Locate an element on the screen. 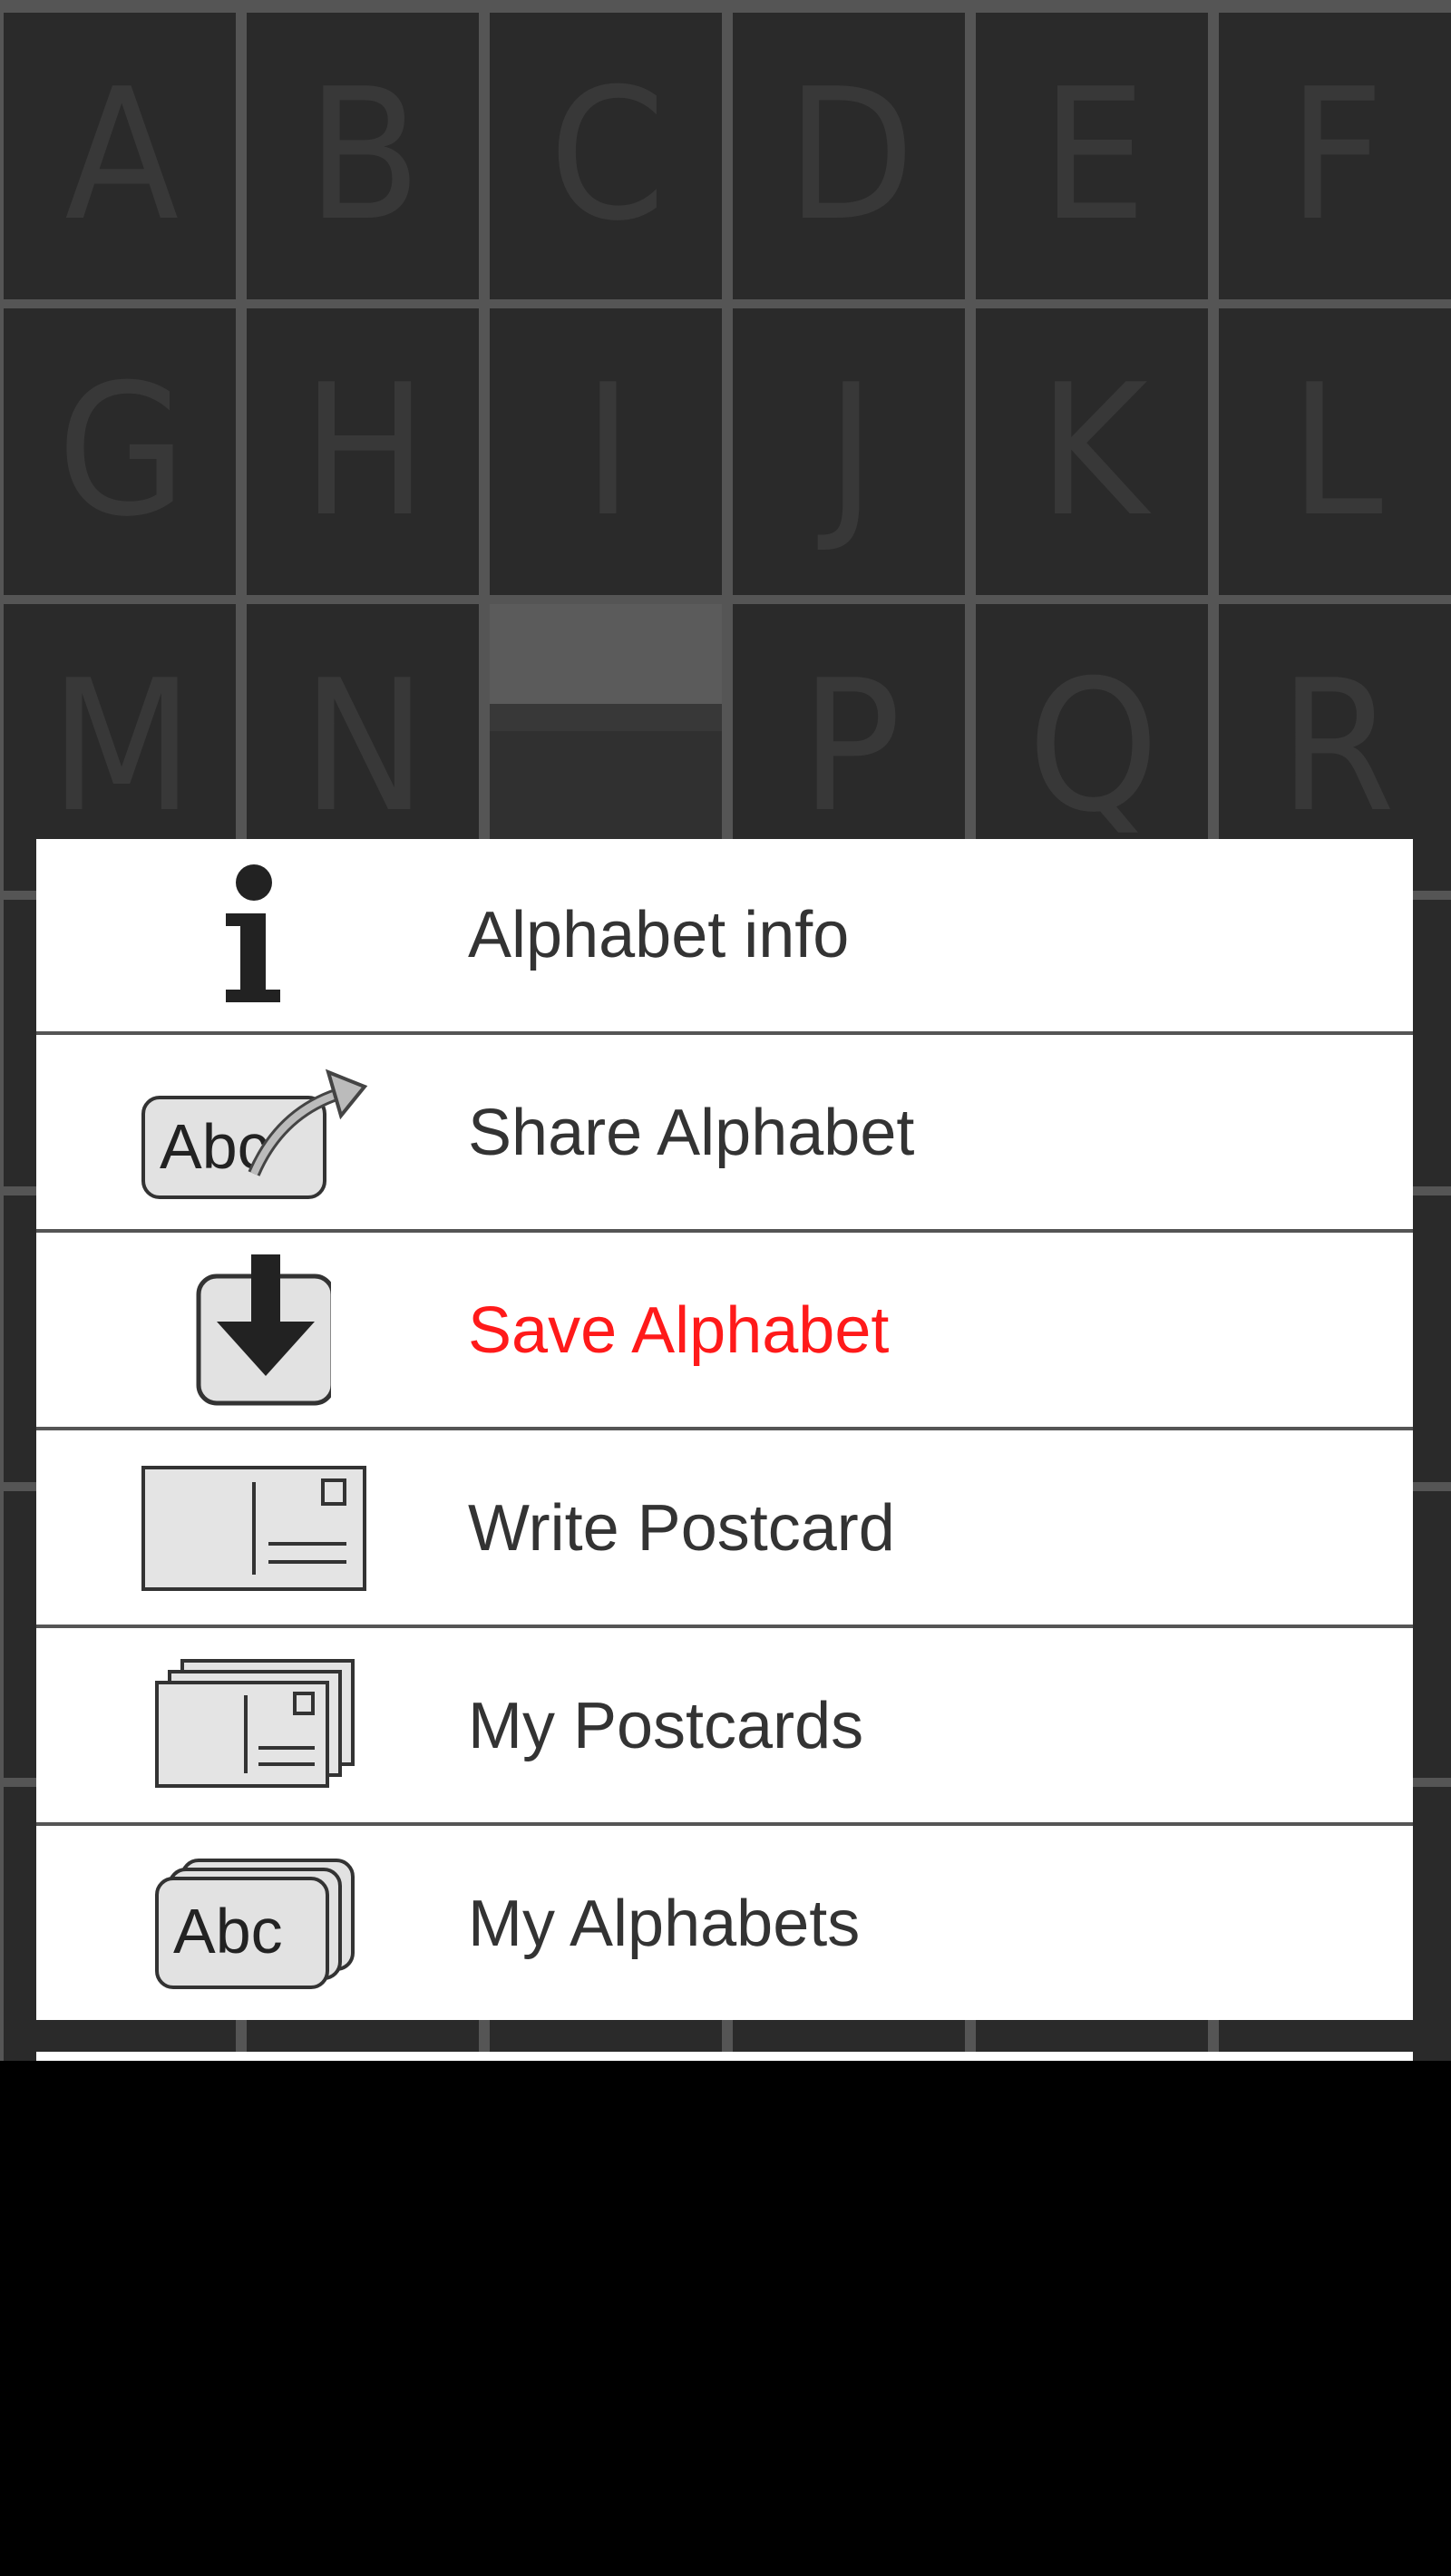  letter-cell: I is located at coordinates (606, 451).